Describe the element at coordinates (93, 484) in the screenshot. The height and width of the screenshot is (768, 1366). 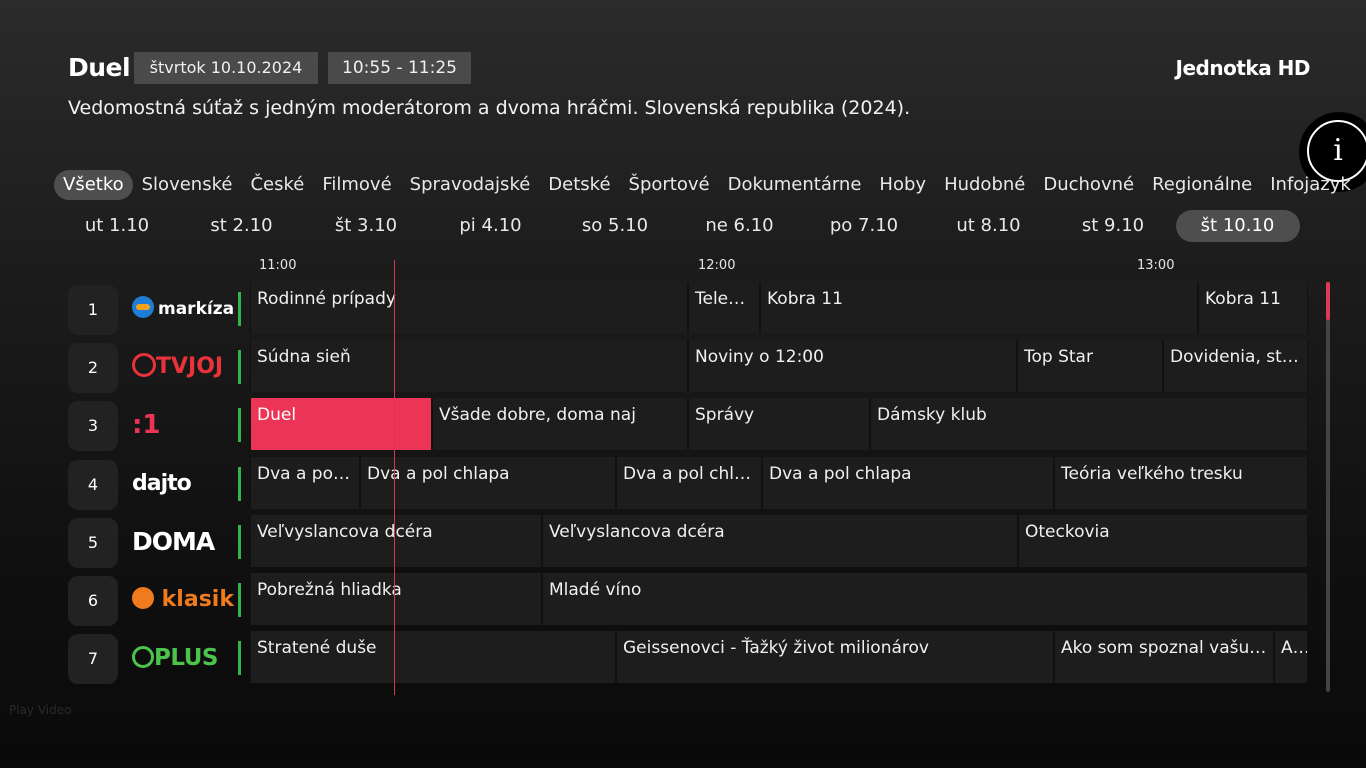
I see `channel-number: 4` at that location.